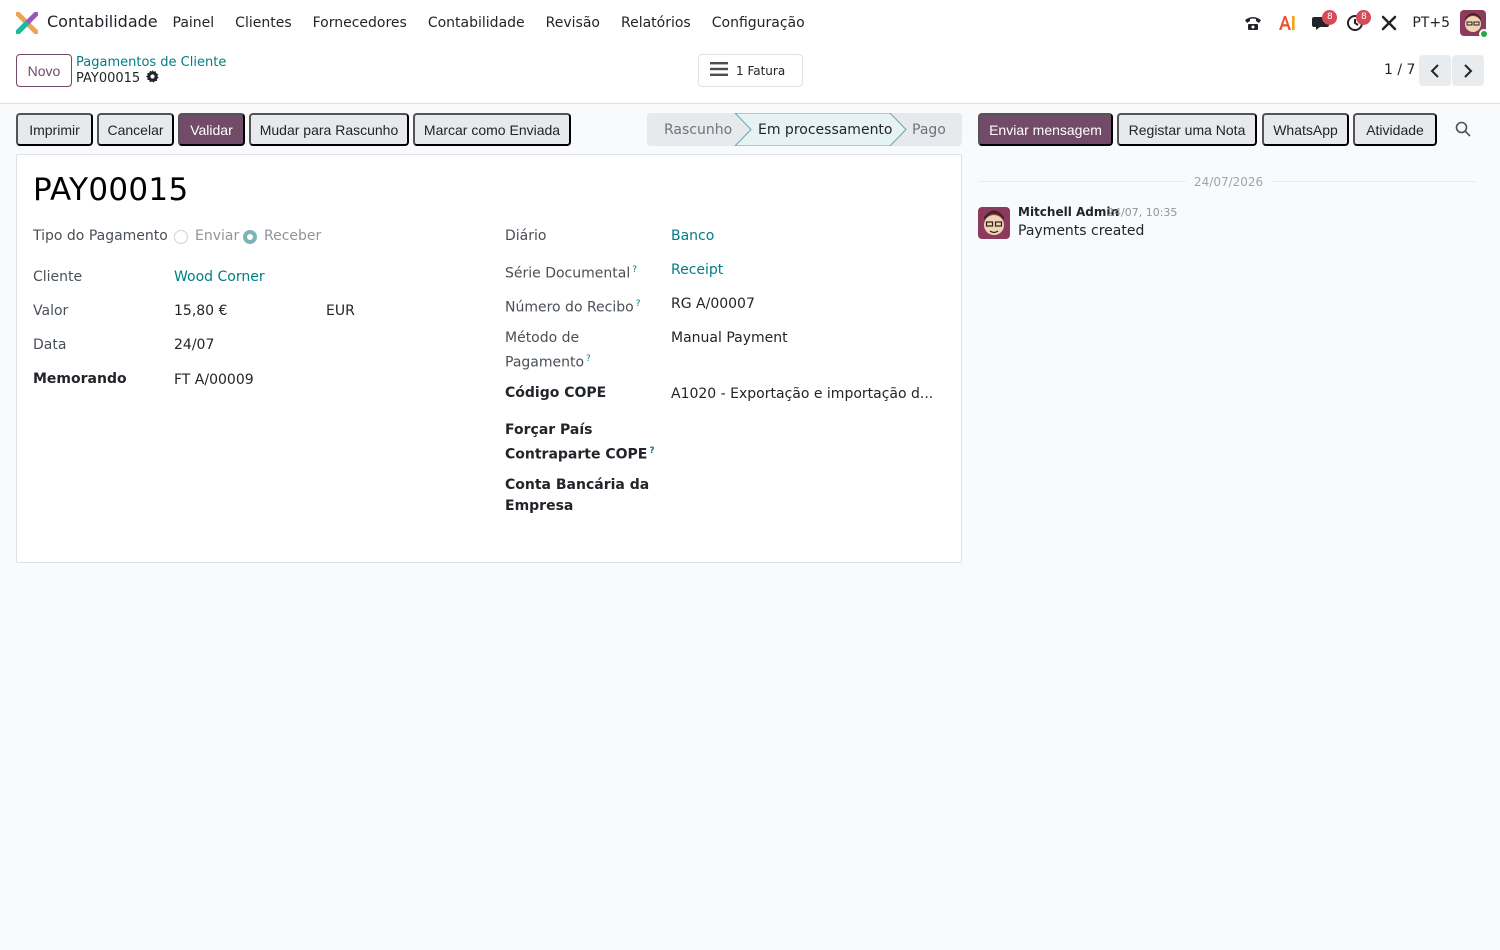  What do you see at coordinates (1484, 34) in the screenshot?
I see `online-status-dot` at bounding box center [1484, 34].